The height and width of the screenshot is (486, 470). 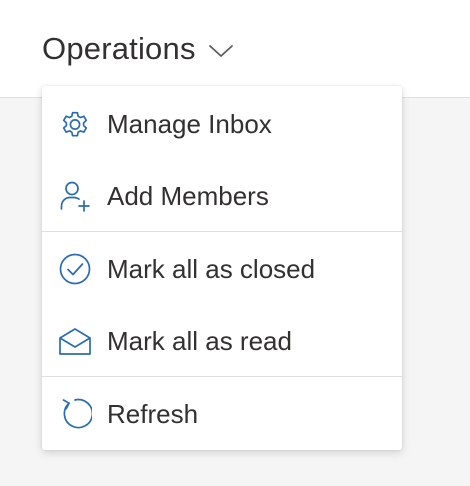 I want to click on menu-item-label: Add Members, so click(x=188, y=195).